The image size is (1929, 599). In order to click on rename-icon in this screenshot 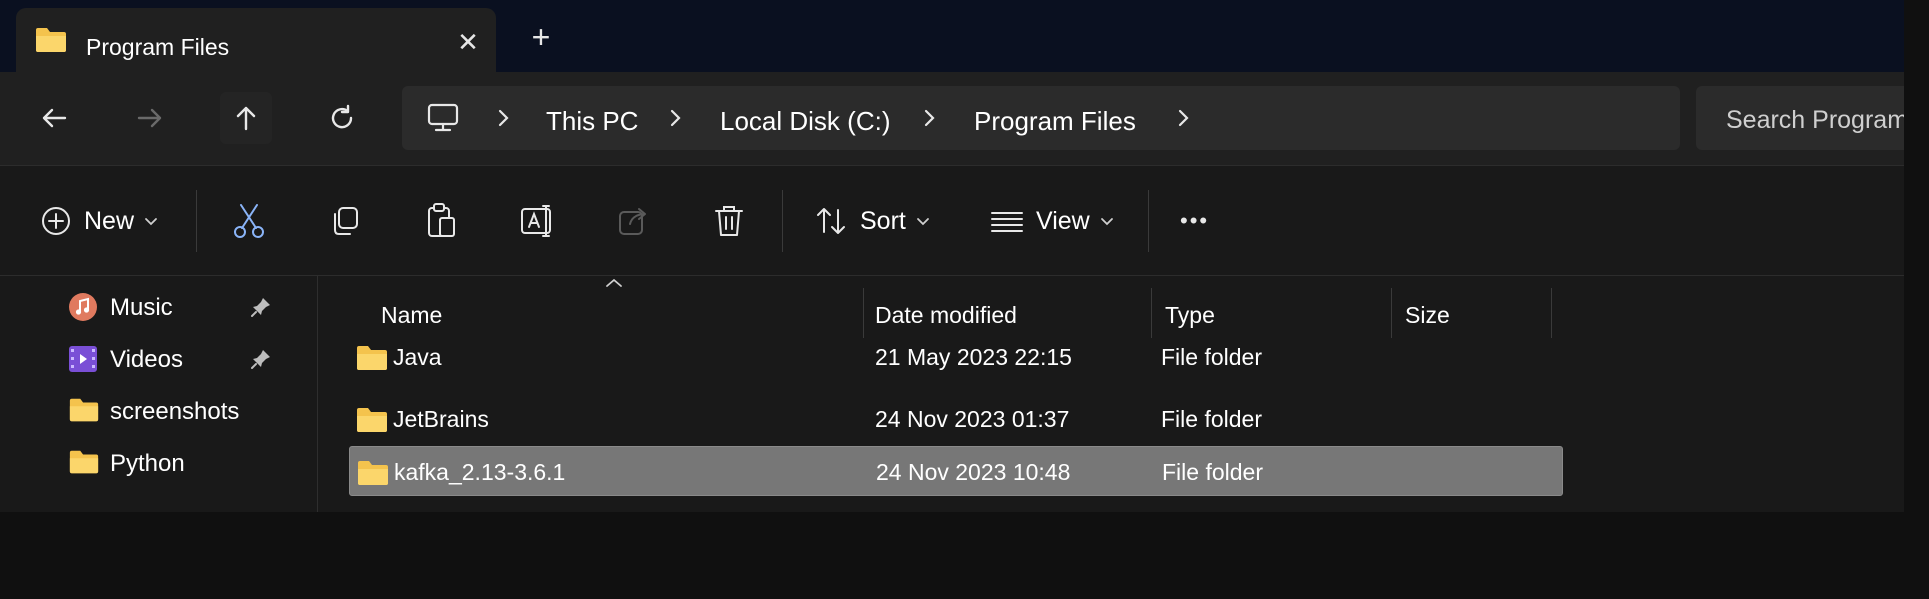, I will do `click(536, 221)`.